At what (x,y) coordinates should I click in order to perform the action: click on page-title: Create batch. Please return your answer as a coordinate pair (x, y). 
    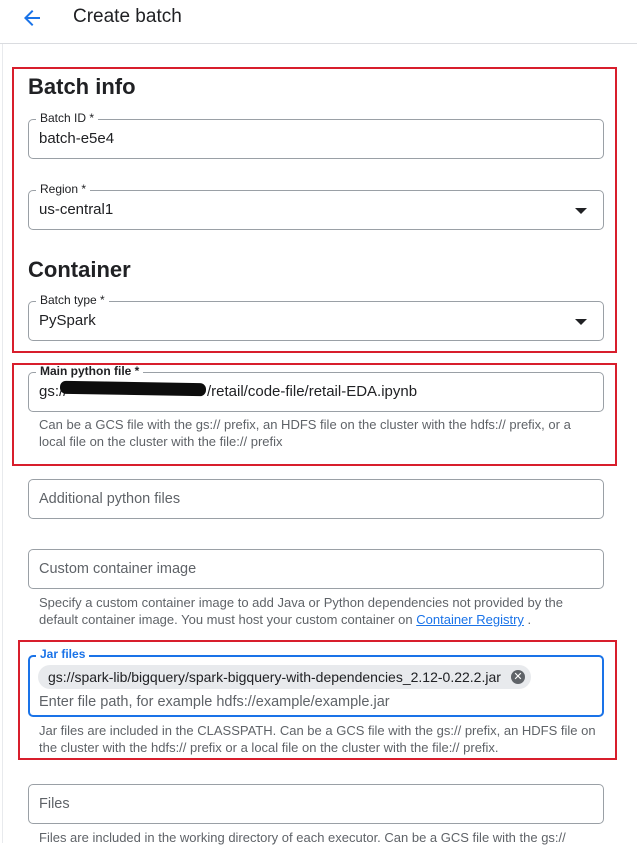
    Looking at the image, I should click on (127, 16).